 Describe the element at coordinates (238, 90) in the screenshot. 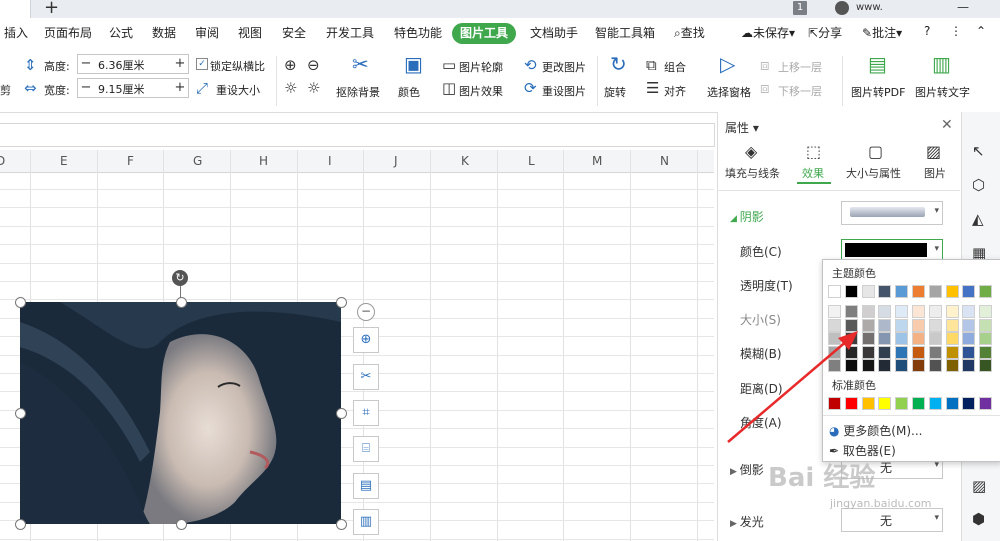

I see `reset-size-button: 重设大小` at that location.